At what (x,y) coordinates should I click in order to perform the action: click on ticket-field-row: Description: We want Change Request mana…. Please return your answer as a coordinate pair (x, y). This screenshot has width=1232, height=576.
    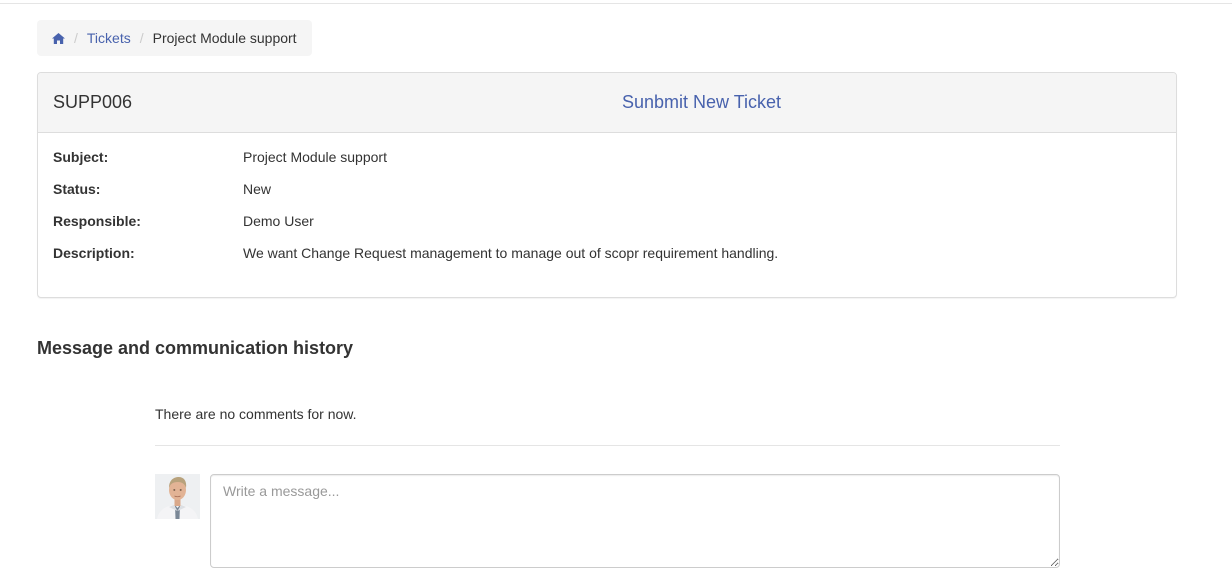
    Looking at the image, I should click on (607, 261).